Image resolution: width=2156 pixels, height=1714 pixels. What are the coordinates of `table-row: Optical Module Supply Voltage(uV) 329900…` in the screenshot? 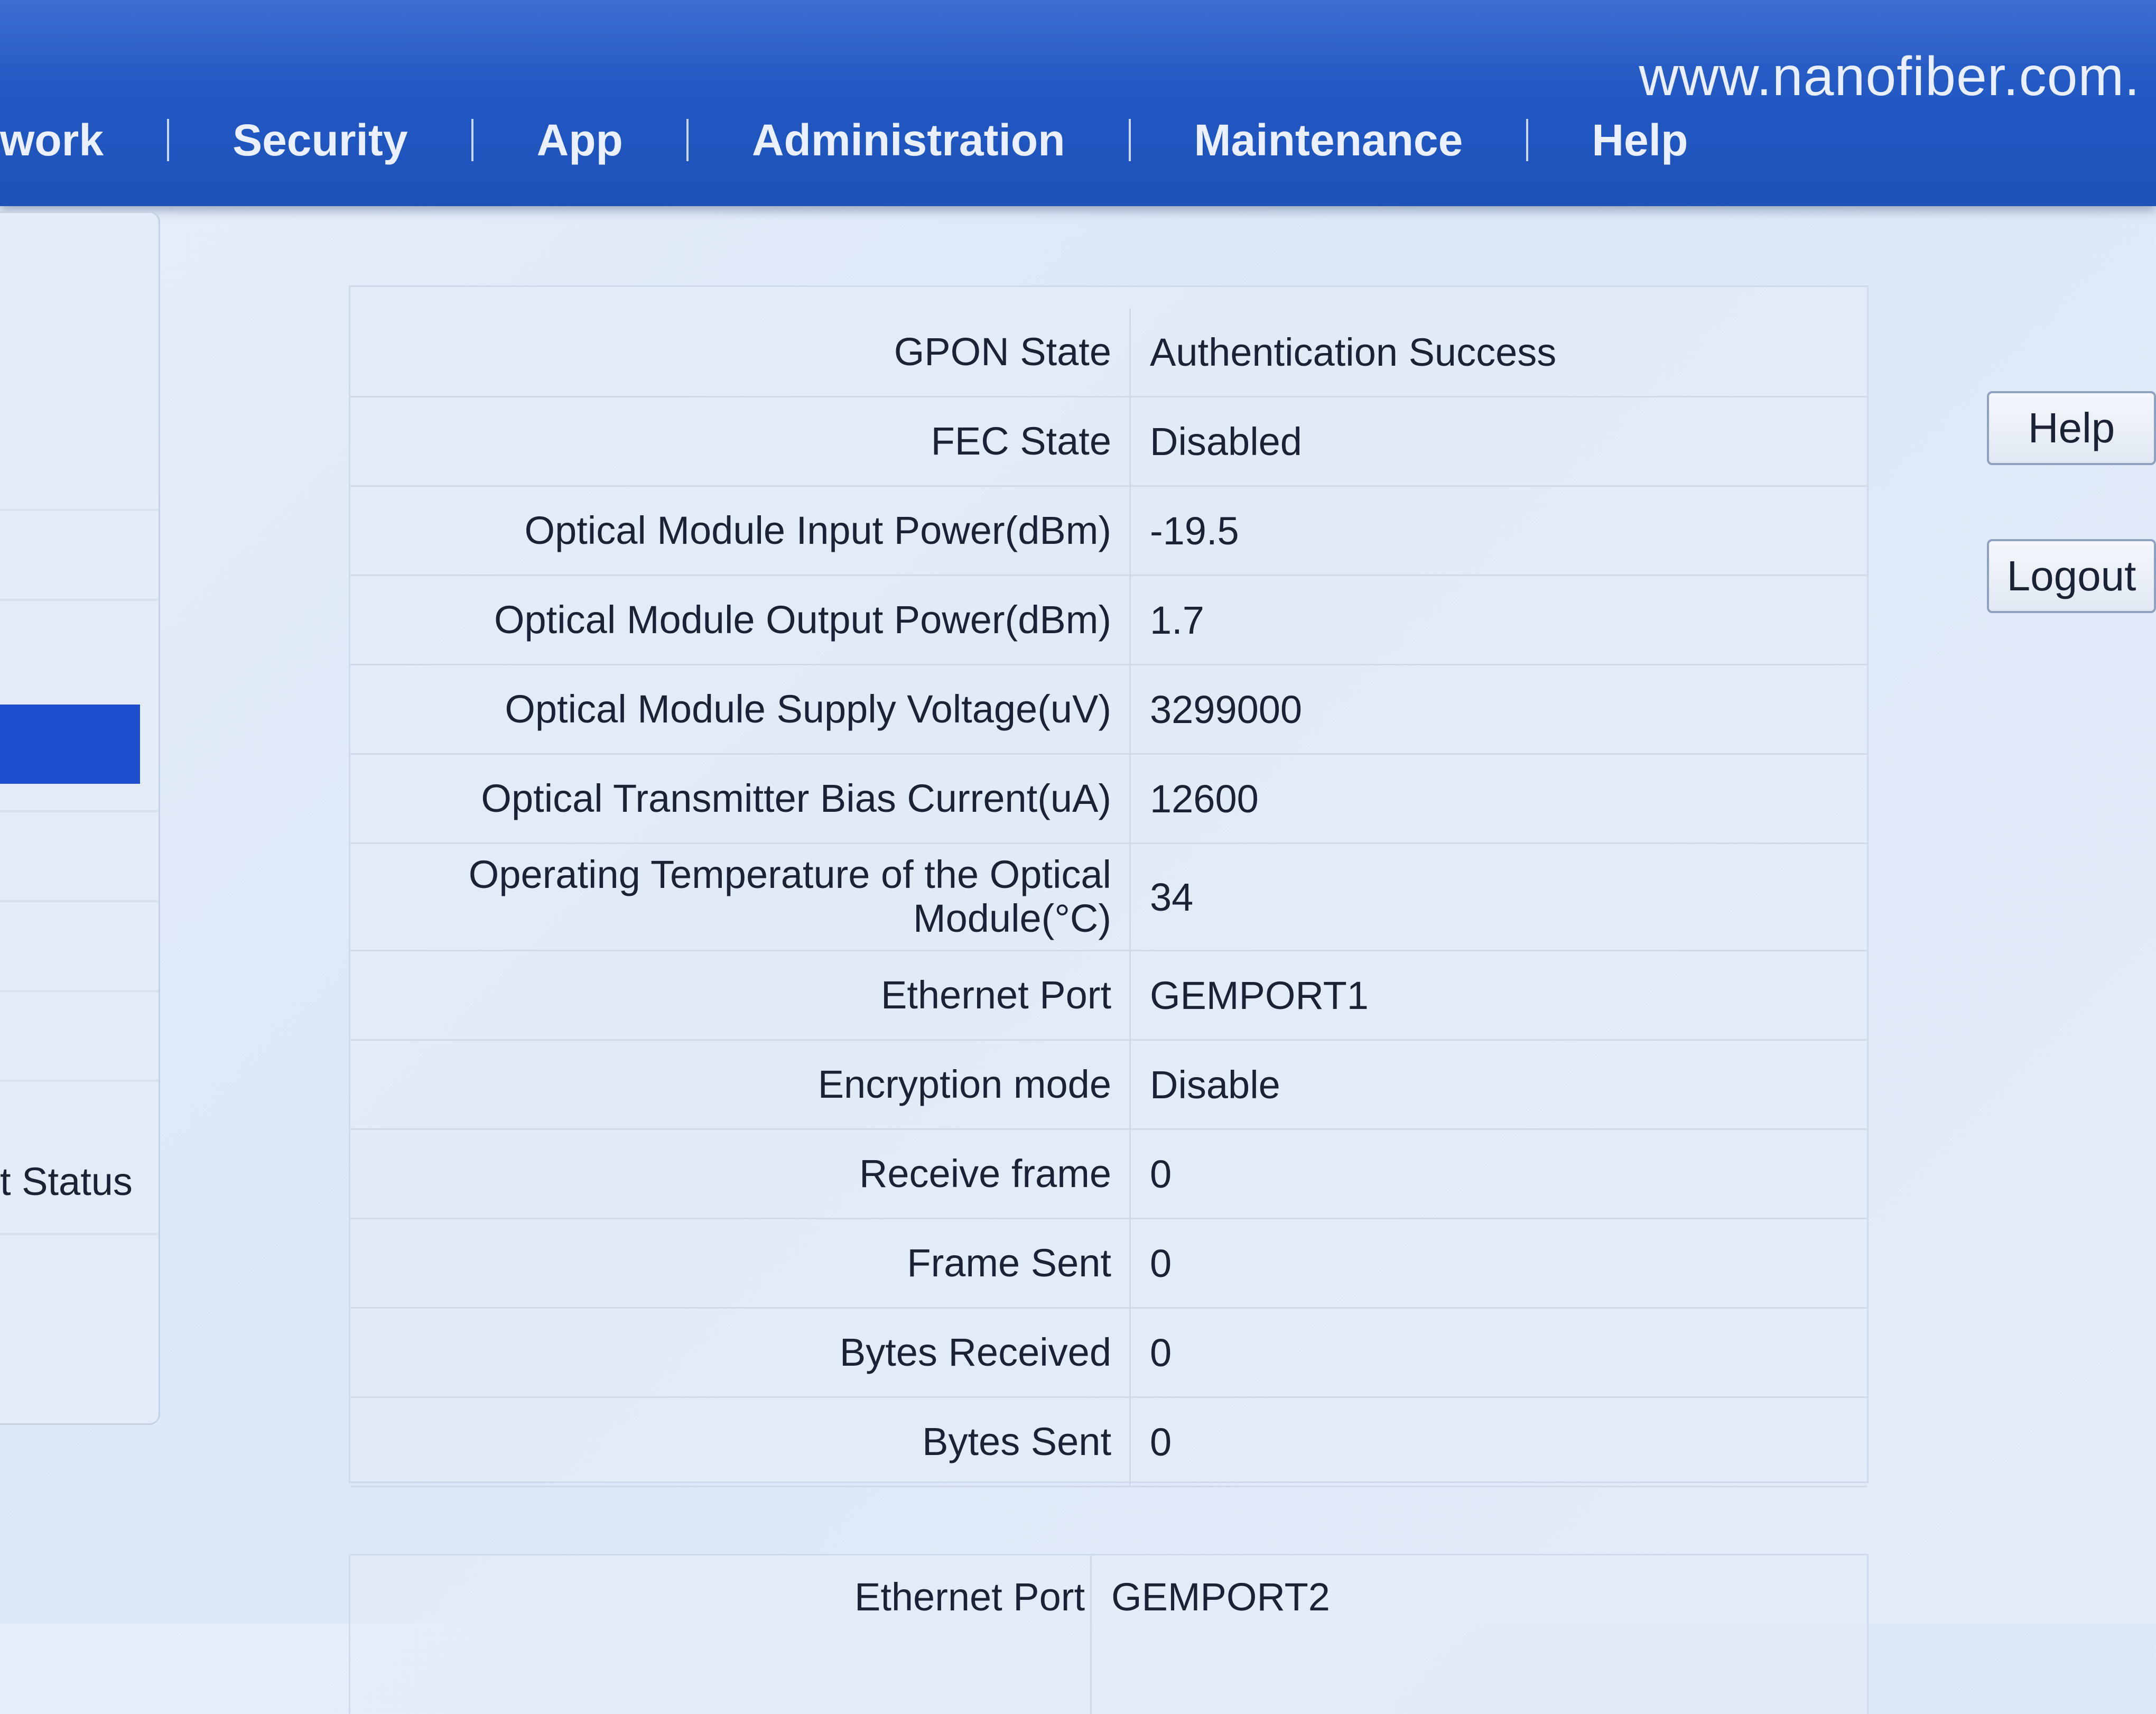 It's located at (1108, 709).